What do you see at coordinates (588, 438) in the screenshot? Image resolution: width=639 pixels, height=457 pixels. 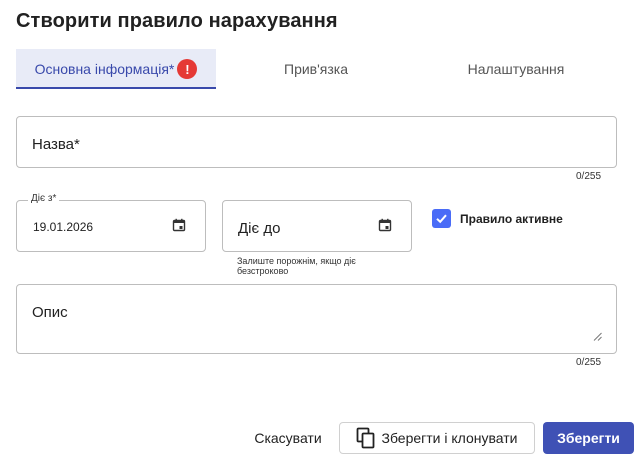 I see `save-button: Зберегти` at bounding box center [588, 438].